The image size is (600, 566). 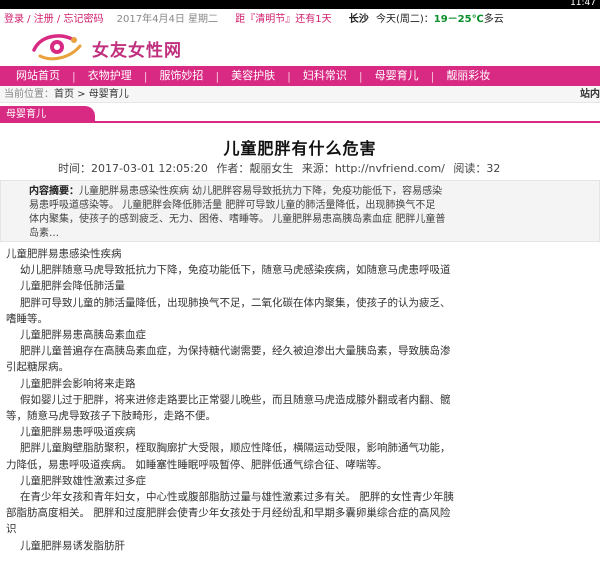 What do you see at coordinates (397, 76) in the screenshot?
I see `nav-item-parenting: 母婴育儿` at bounding box center [397, 76].